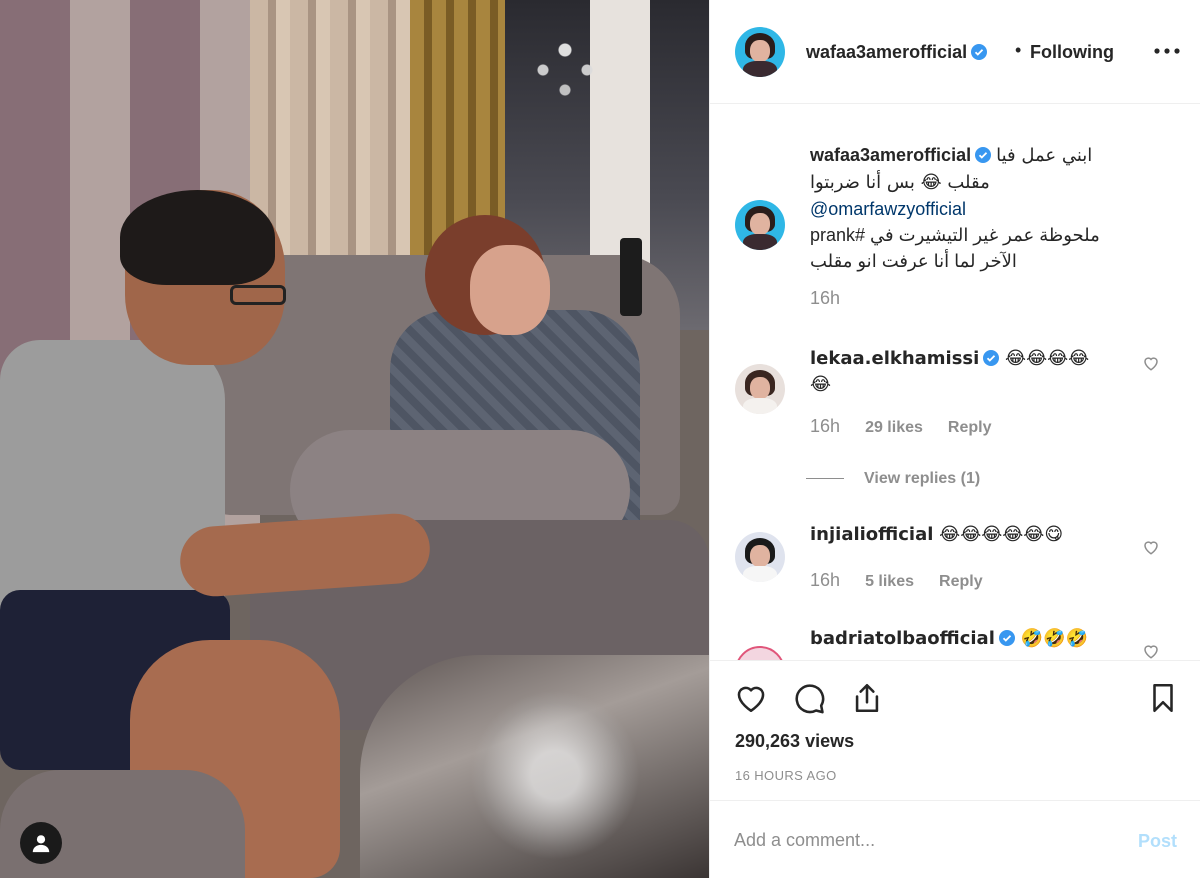 This screenshot has width=1200, height=878. Describe the element at coordinates (1001, 534) in the screenshot. I see `comment-body: 😂😂😂😂😂😋` at that location.